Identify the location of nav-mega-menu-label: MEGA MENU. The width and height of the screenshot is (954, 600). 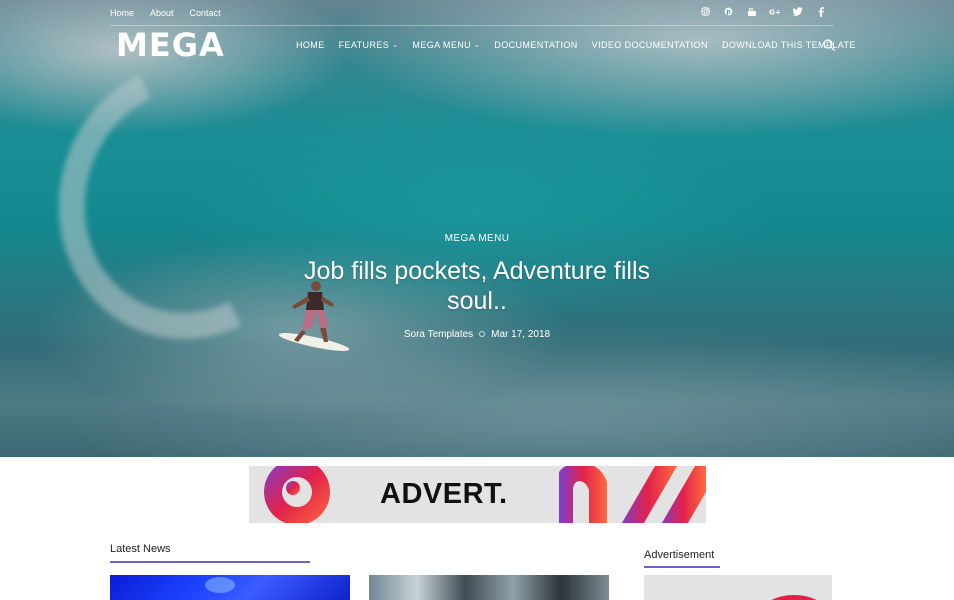
(442, 45).